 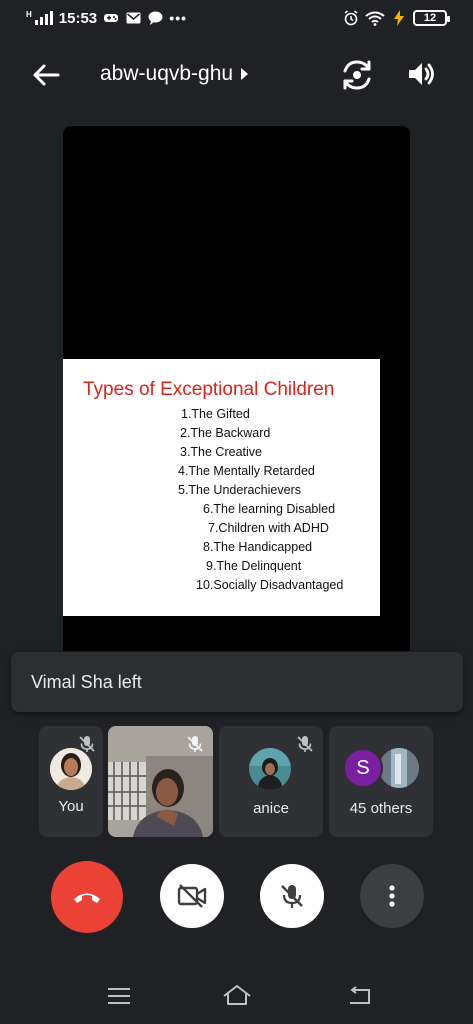 I want to click on status-bar: H 15:53 ••• 12, so click(x=236, y=18).